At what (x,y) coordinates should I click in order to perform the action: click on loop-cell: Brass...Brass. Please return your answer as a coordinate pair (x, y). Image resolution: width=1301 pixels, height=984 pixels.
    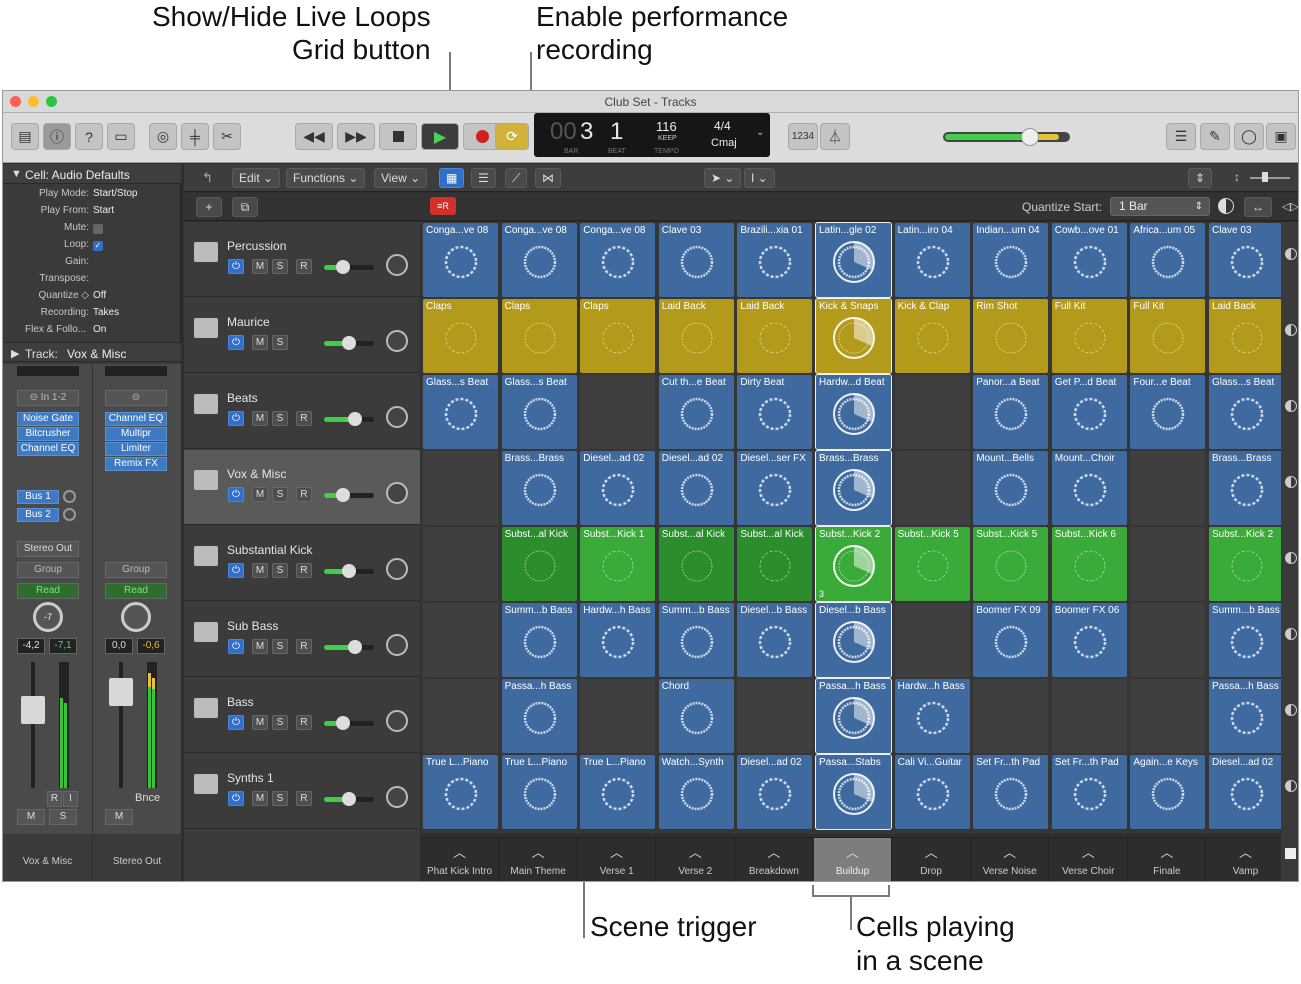
    Looking at the image, I should click on (539, 488).